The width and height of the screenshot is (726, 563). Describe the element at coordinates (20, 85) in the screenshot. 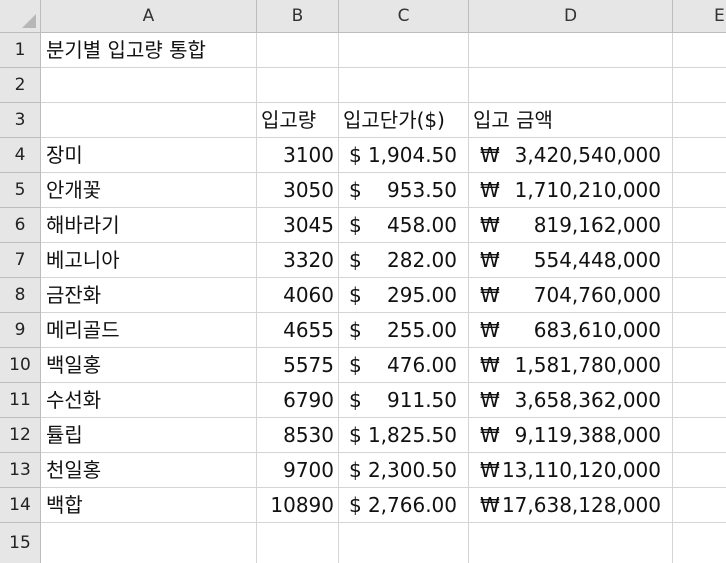

I see `row-header-2: 2` at that location.